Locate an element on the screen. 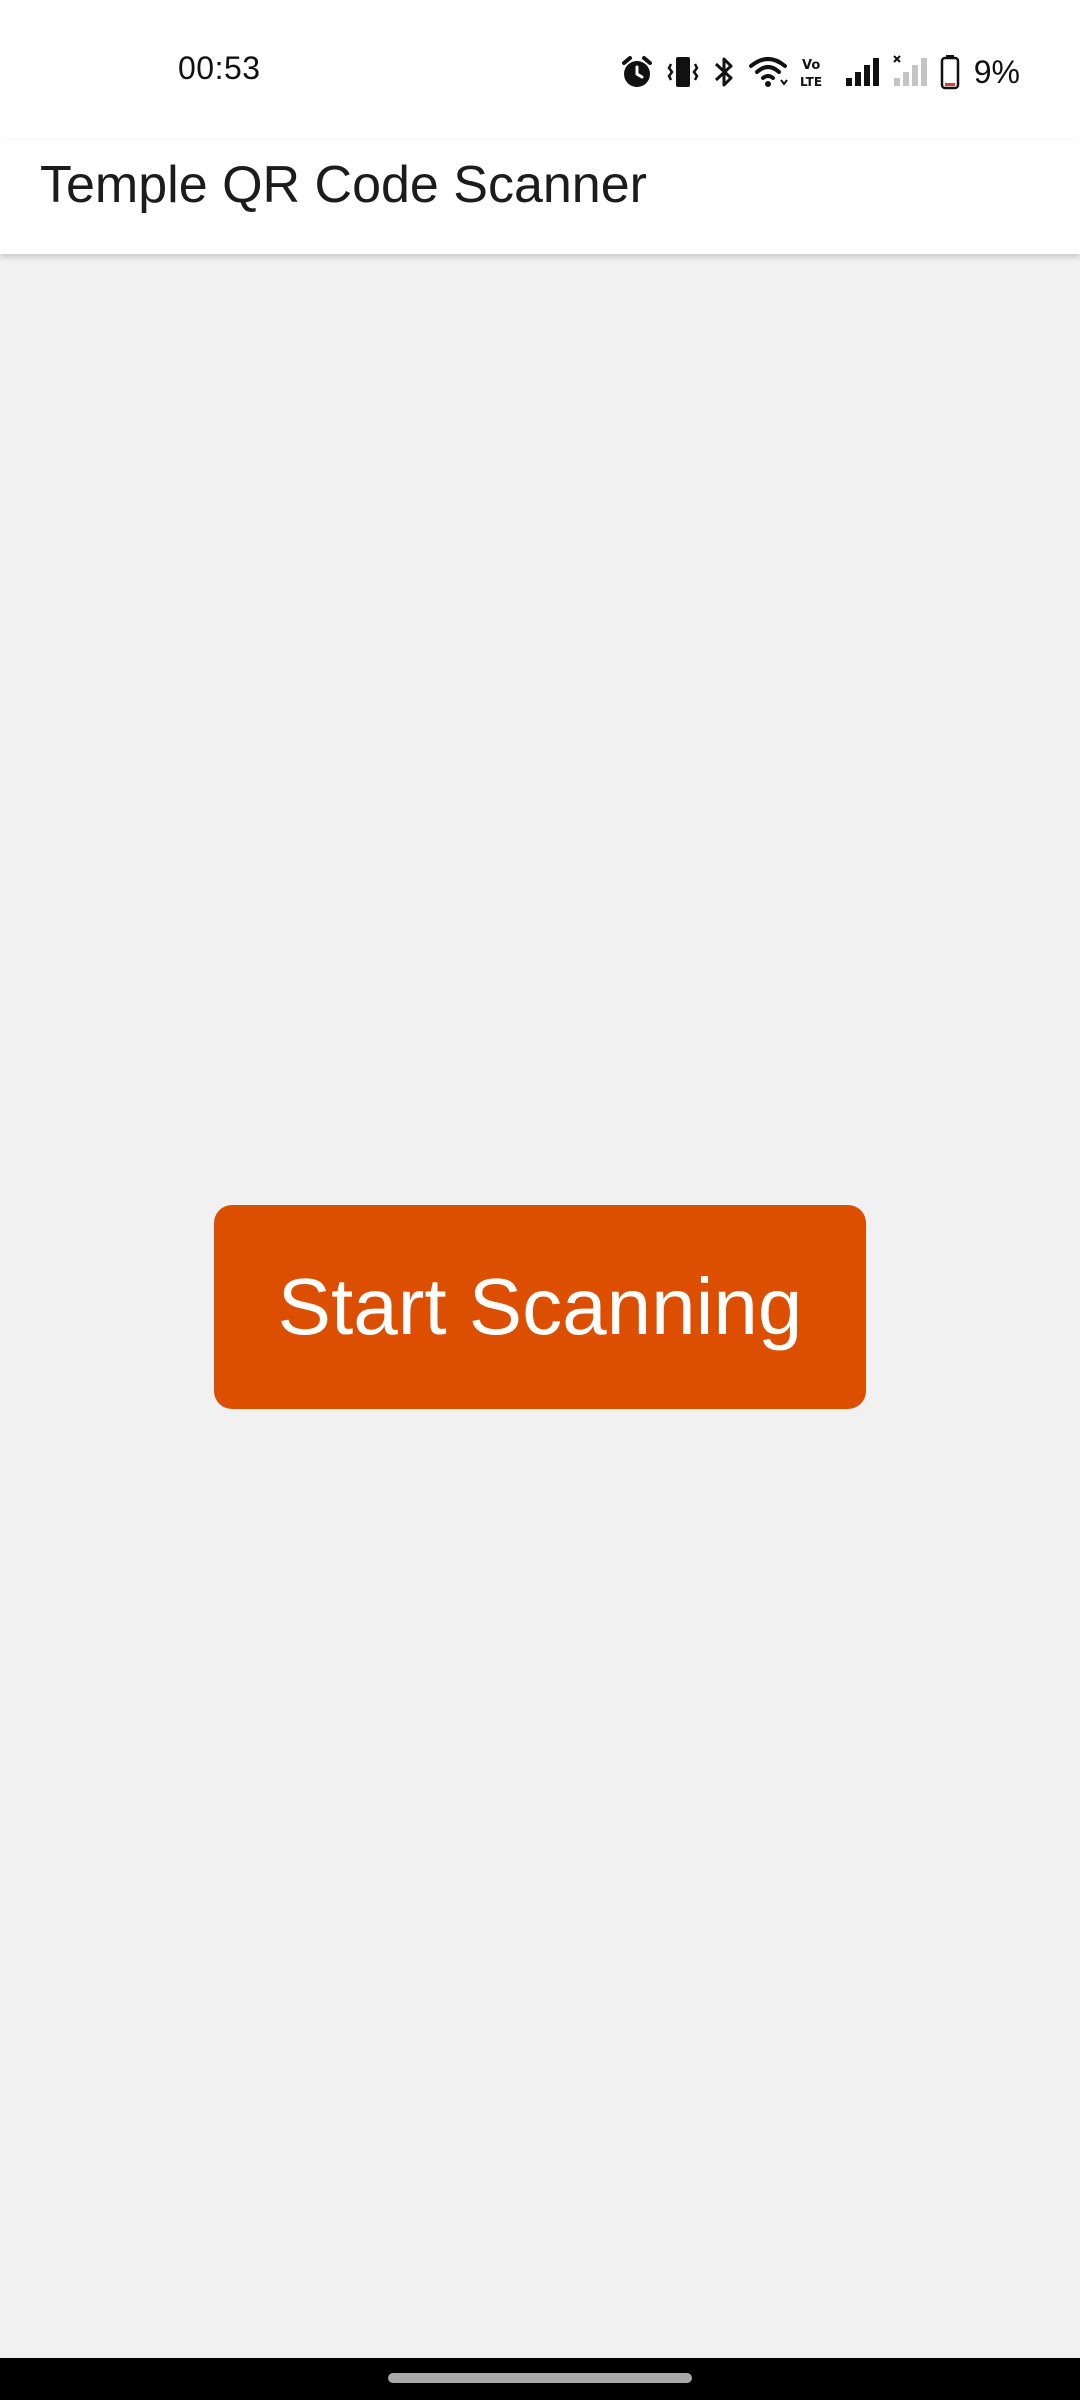 The image size is (1080, 2400). alarm-icon is located at coordinates (637, 72).